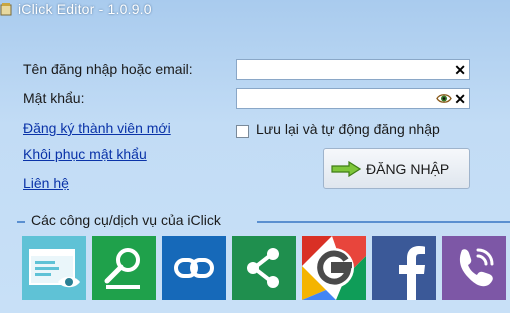  I want to click on tool-share, so click(264, 268).